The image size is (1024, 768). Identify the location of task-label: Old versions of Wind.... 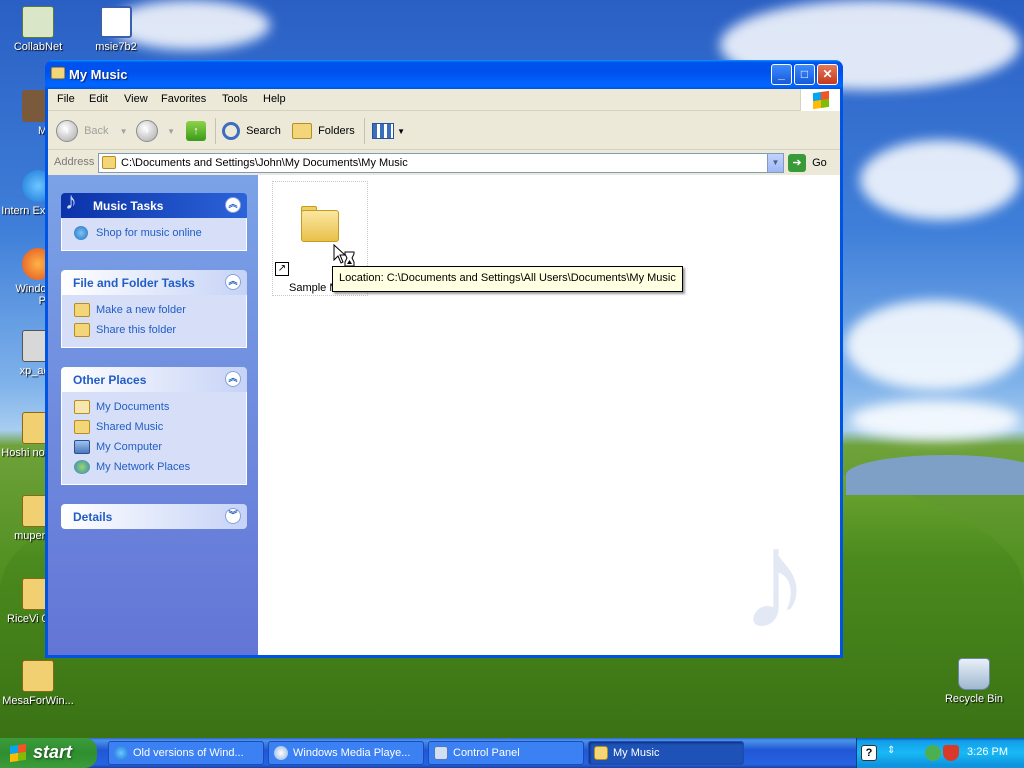
(188, 753).